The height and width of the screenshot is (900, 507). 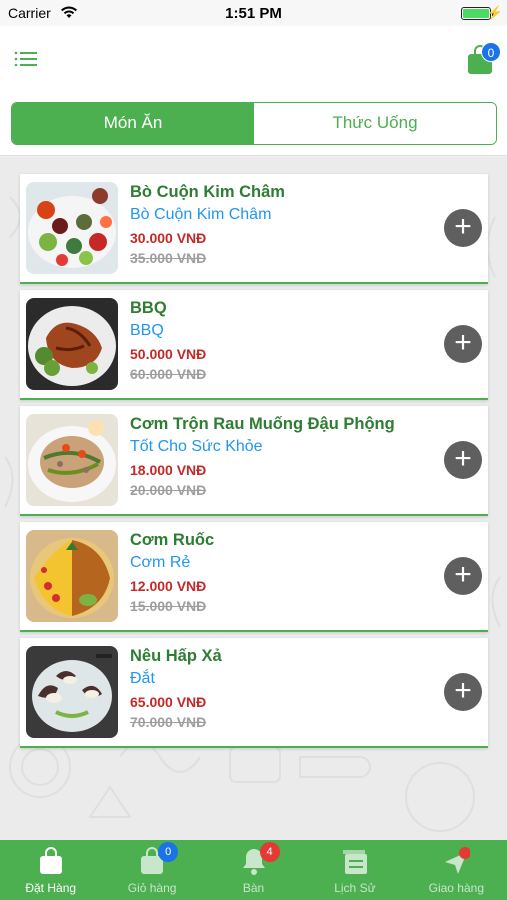 I want to click on tab-history: Lịch Sử, so click(x=354, y=870).